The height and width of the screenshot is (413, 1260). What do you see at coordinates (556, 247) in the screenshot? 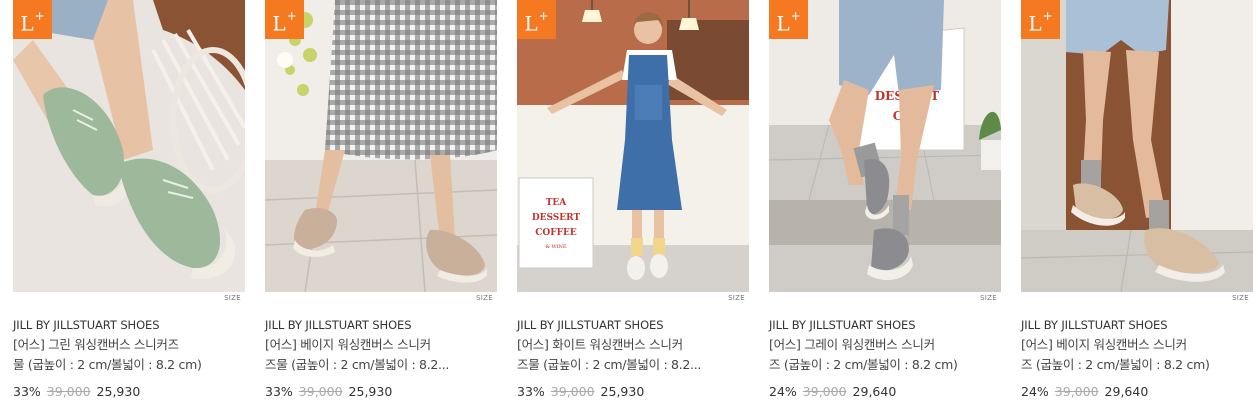
I see `sign-text: & WINE` at bounding box center [556, 247].